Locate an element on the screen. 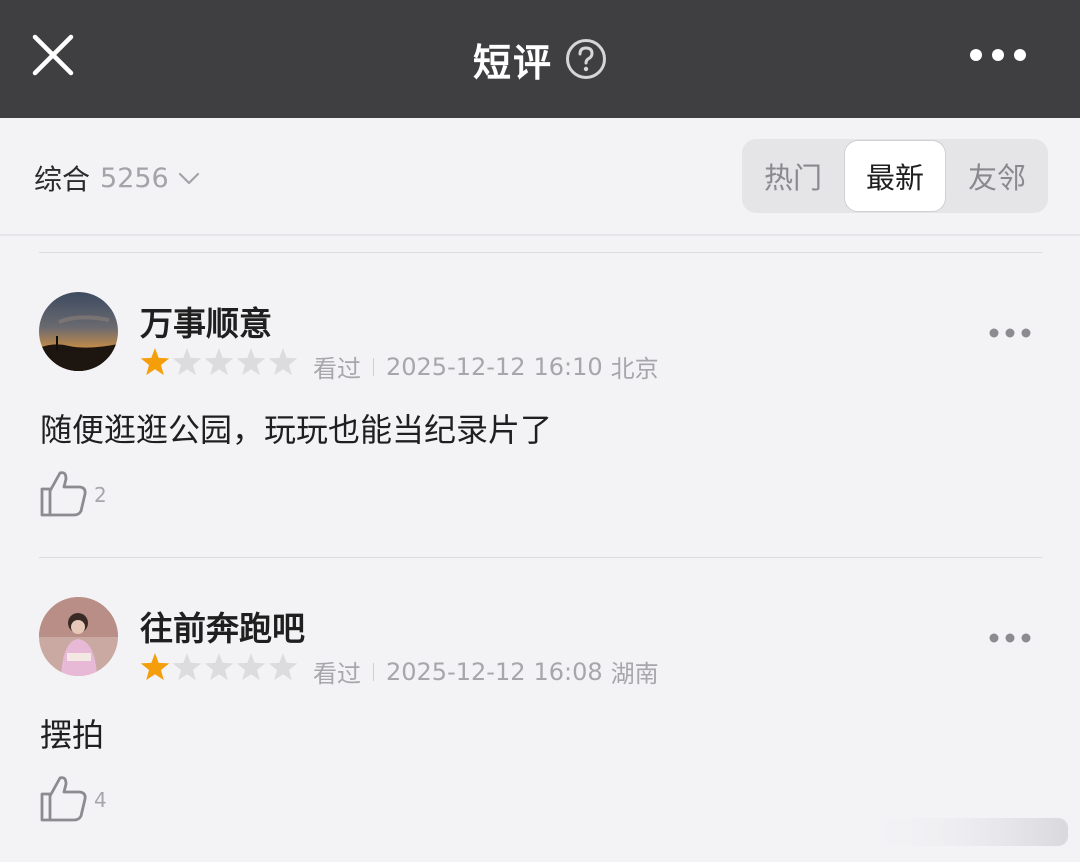 This screenshot has width=1080, height=862. review-meta: 看过 2025-12-12 16:10 北京 is located at coordinates (486, 366).